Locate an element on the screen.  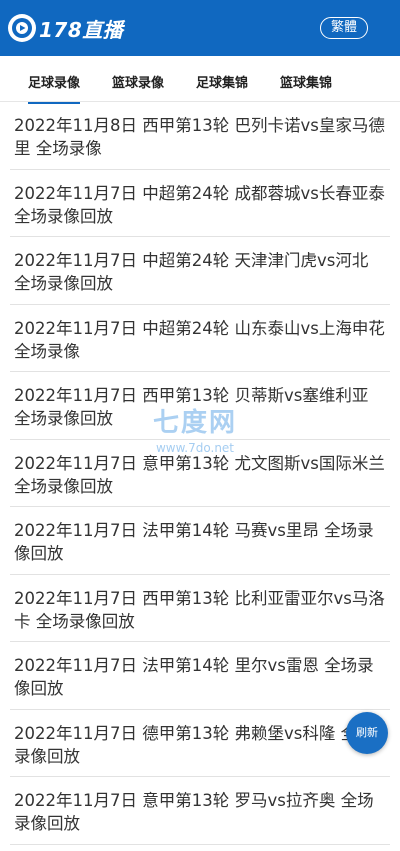
list-item-title: 2022年11月7日 中超第24轮 成都蓉城vs长春亚泰 全场录像回放 is located at coordinates (200, 205).